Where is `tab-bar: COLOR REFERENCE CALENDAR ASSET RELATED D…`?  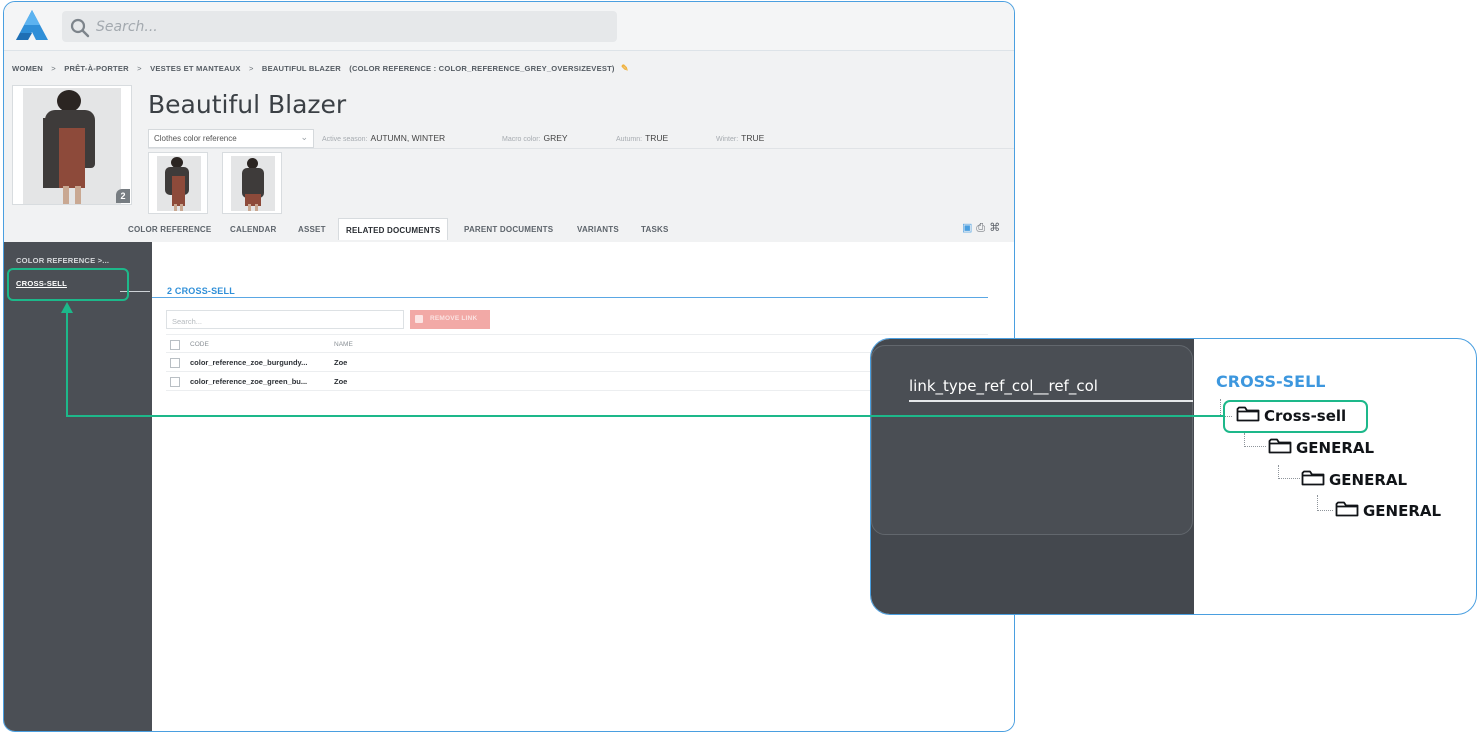
tab-bar: COLOR REFERENCE CALENDAR ASSET RELATED D… is located at coordinates (569, 229).